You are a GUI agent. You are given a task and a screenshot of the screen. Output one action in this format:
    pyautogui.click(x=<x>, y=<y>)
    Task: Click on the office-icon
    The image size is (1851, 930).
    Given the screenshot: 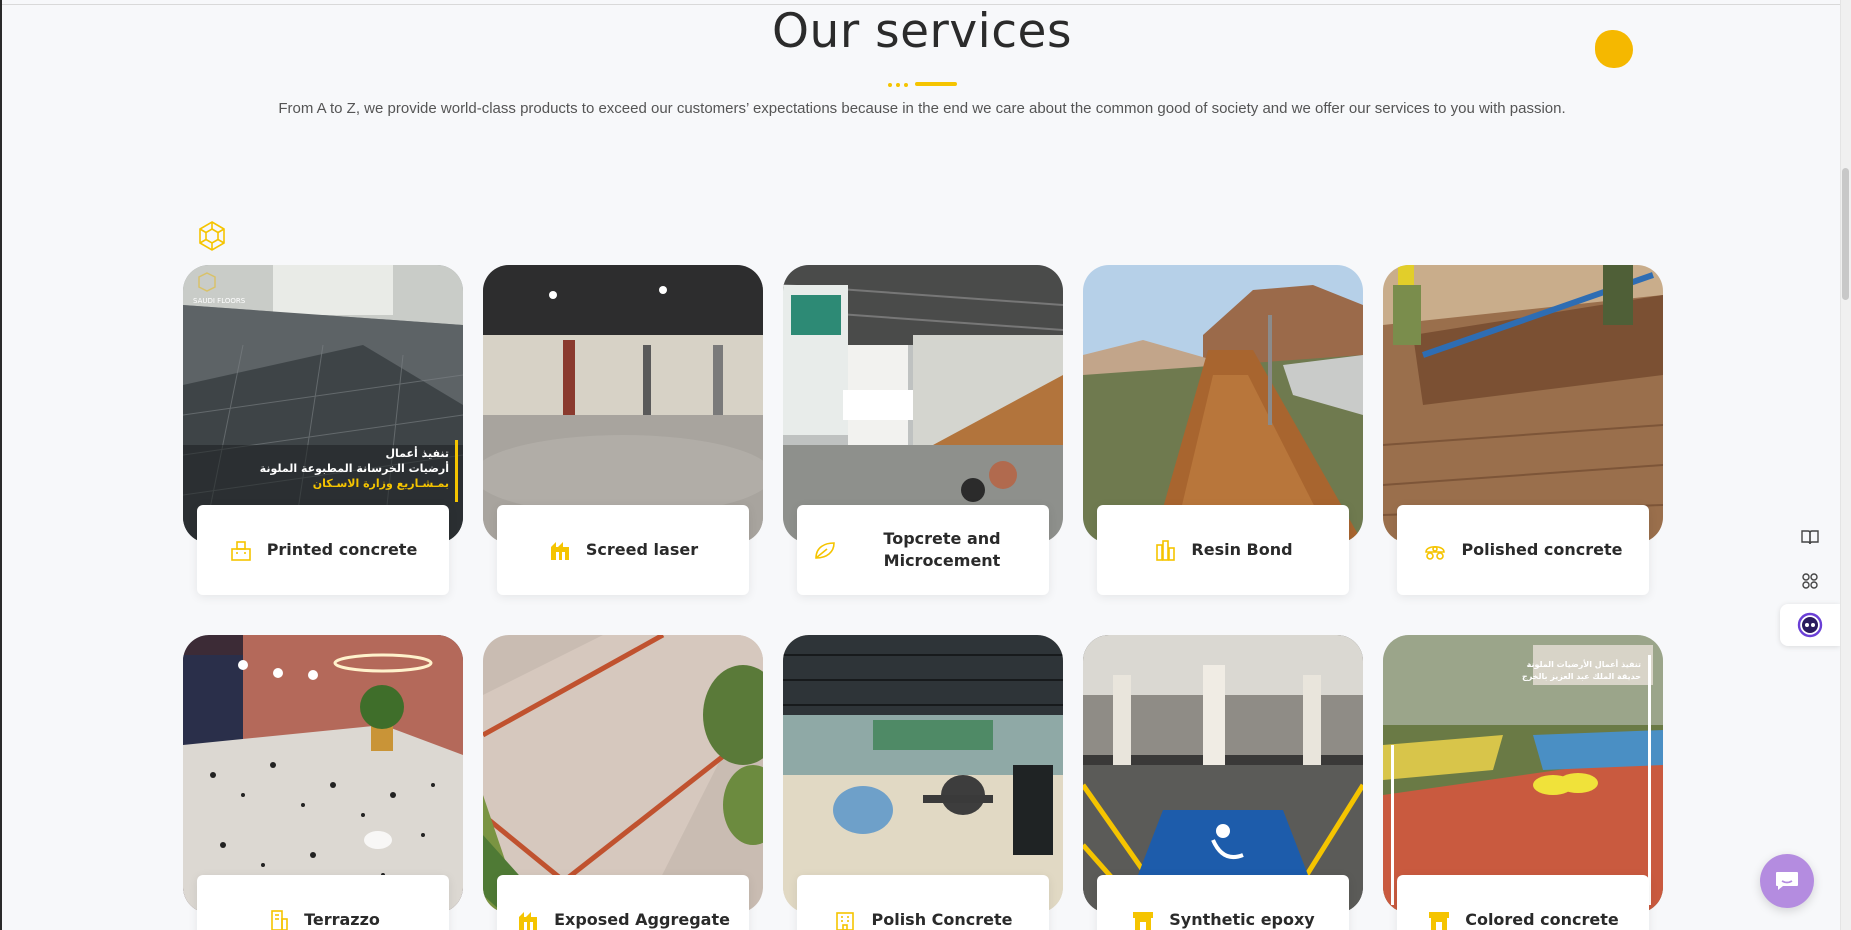 What is the action you would take?
    pyautogui.click(x=845, y=921)
    